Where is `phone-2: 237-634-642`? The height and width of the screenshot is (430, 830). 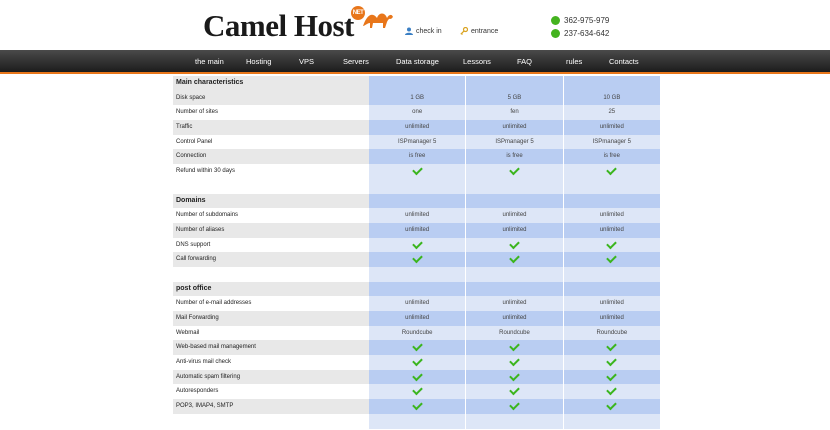 phone-2: 237-634-642 is located at coordinates (580, 33).